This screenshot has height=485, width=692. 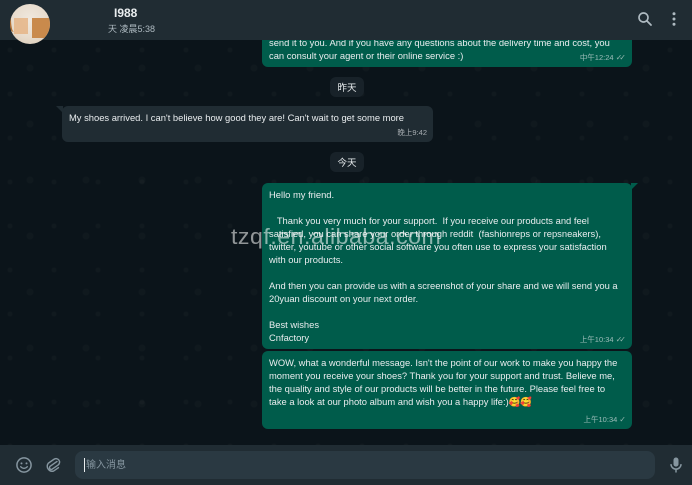 I want to click on date-divider-label: 今天, so click(x=347, y=163).